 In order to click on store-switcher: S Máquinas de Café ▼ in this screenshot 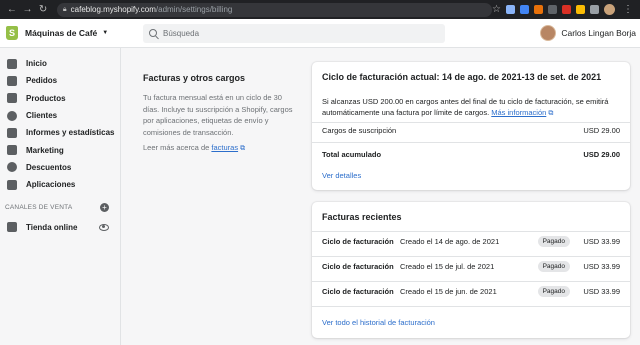, I will do `click(71, 33)`.